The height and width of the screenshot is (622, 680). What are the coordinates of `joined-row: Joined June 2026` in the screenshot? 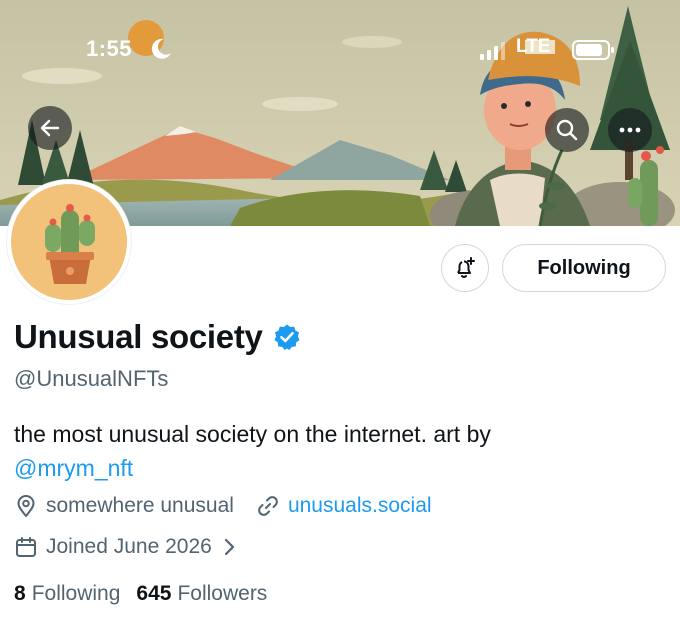 It's located at (125, 547).